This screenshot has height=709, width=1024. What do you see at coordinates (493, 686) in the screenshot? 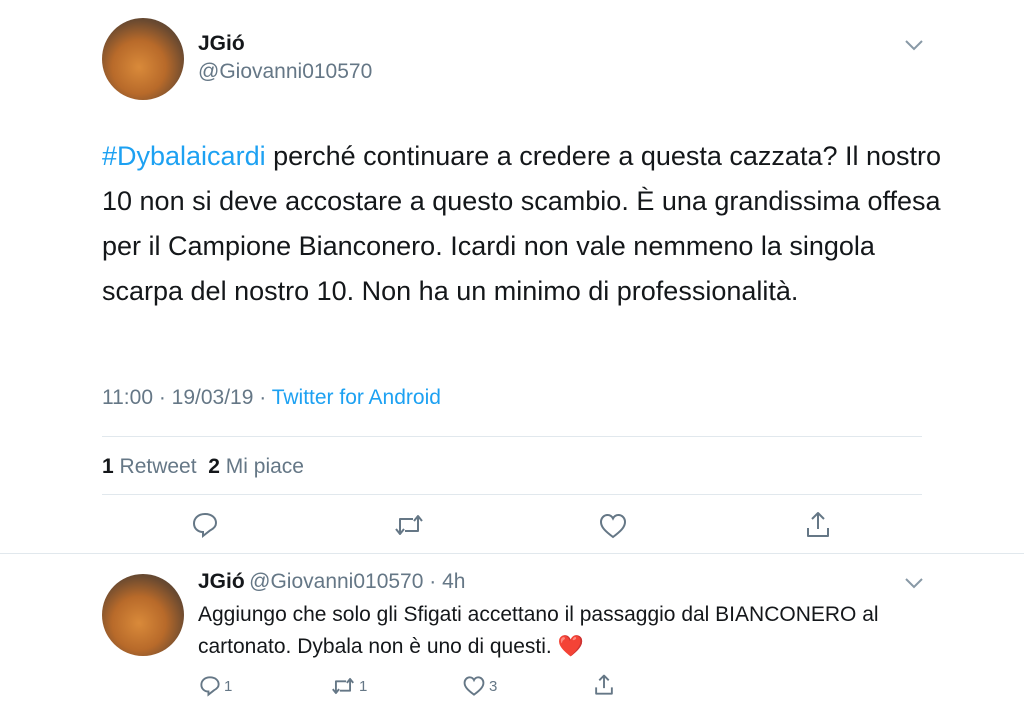
I see `reply-like-count: 3` at bounding box center [493, 686].